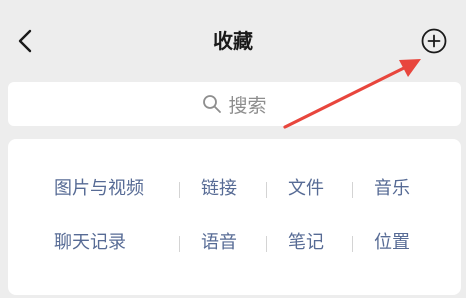 The height and width of the screenshot is (298, 466). I want to click on category-location: 位置, so click(392, 243).